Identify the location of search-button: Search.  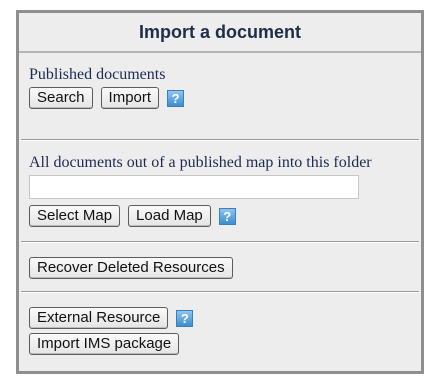
(61, 98).